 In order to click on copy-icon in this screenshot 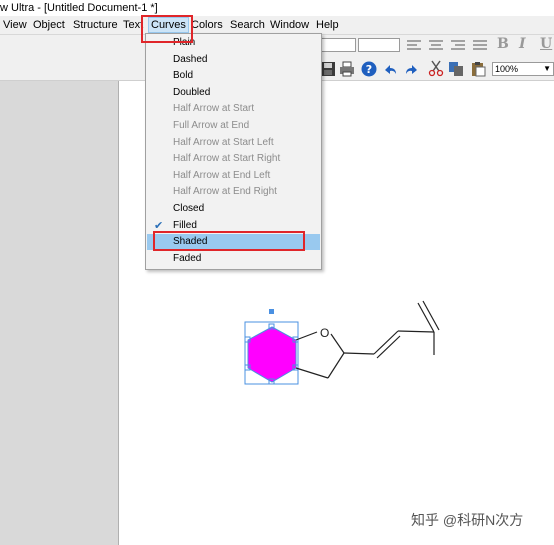, I will do `click(456, 69)`.